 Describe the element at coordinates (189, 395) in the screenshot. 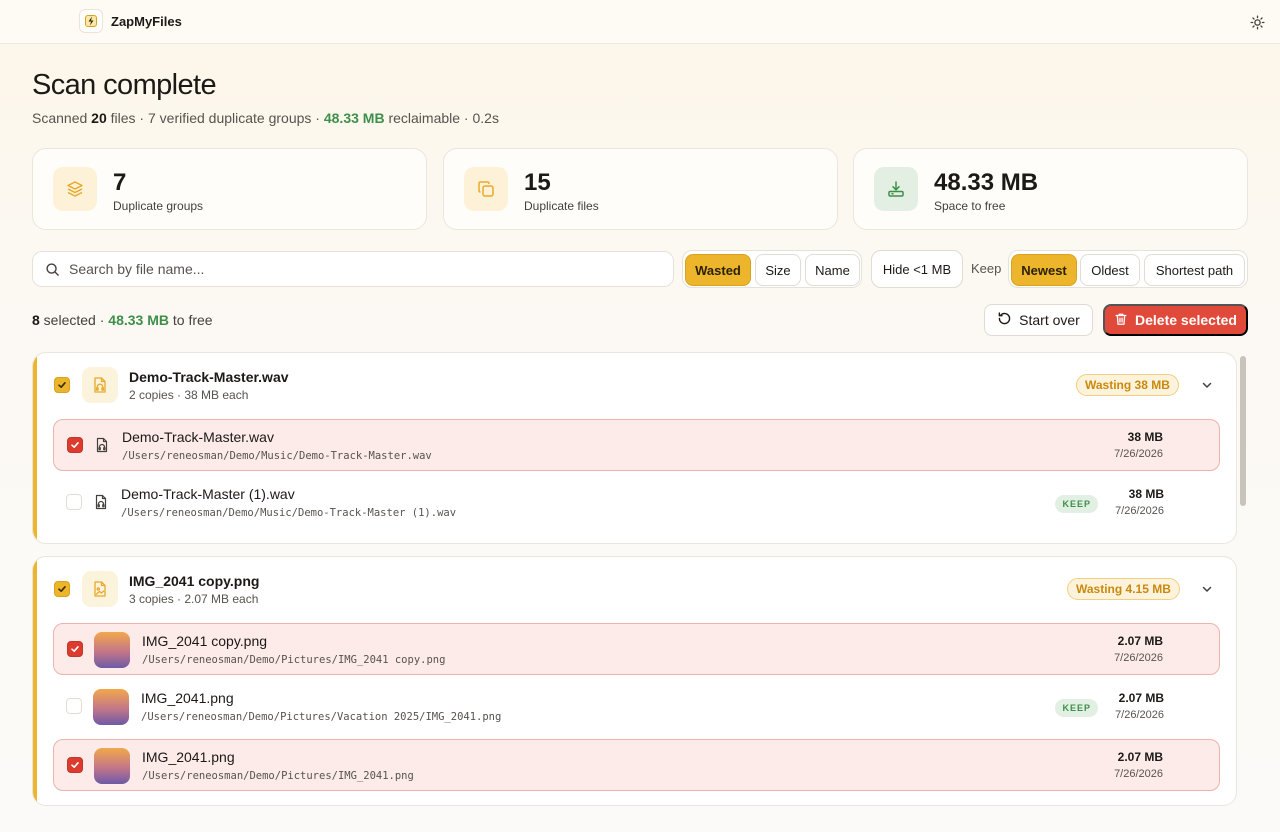

I see `group-meta: 2 copies · 38 MB each` at that location.